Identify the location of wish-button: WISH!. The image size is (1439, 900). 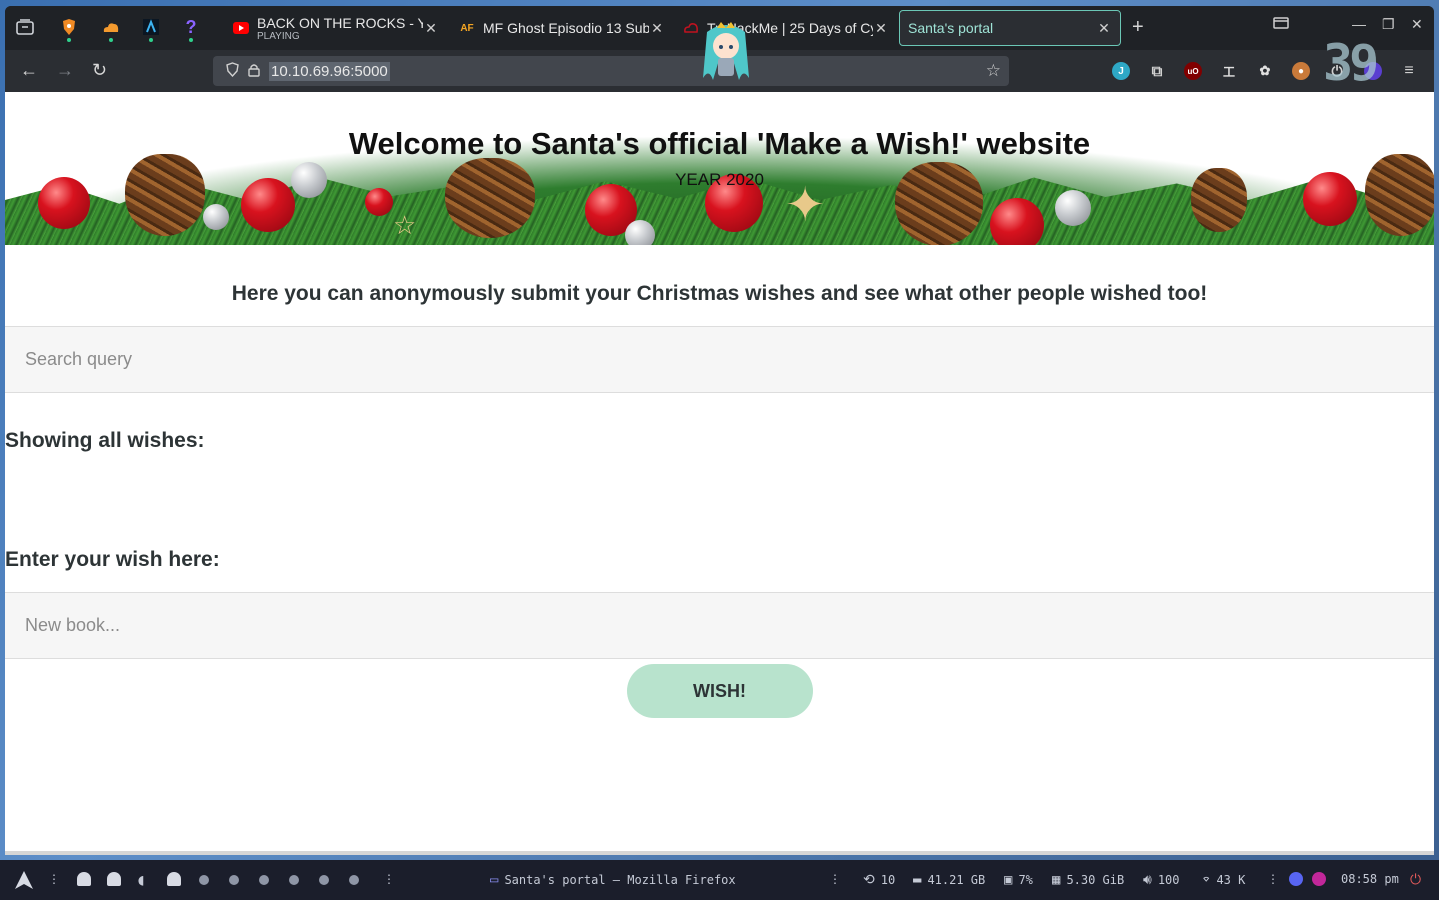
(719, 691).